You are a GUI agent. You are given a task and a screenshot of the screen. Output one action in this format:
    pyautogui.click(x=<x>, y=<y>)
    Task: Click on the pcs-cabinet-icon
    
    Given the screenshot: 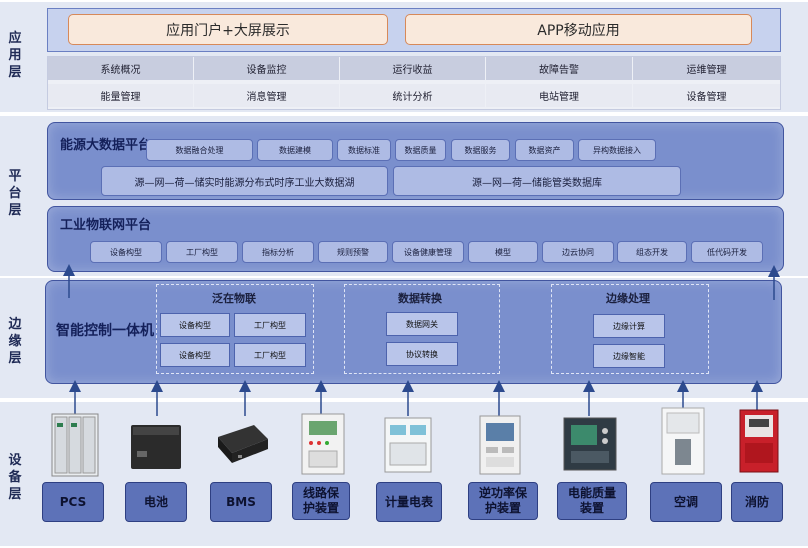 What is the action you would take?
    pyautogui.click(x=75, y=445)
    